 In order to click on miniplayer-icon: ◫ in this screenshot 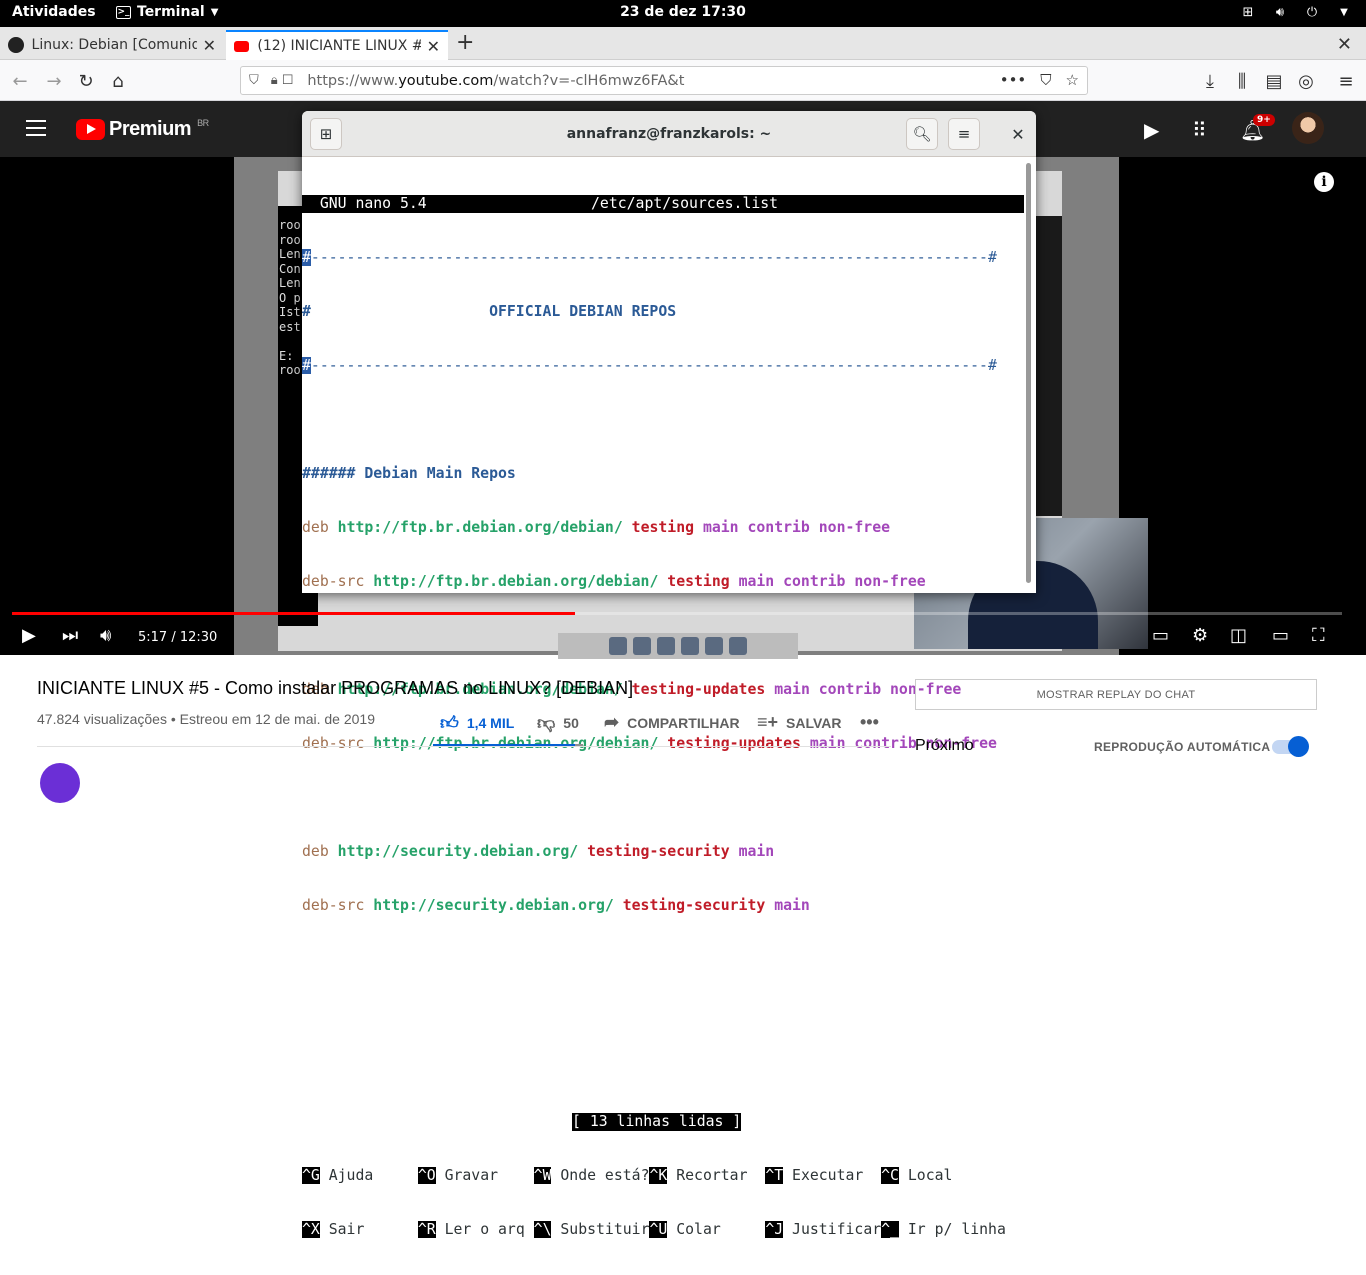, I will do `click(1238, 635)`.